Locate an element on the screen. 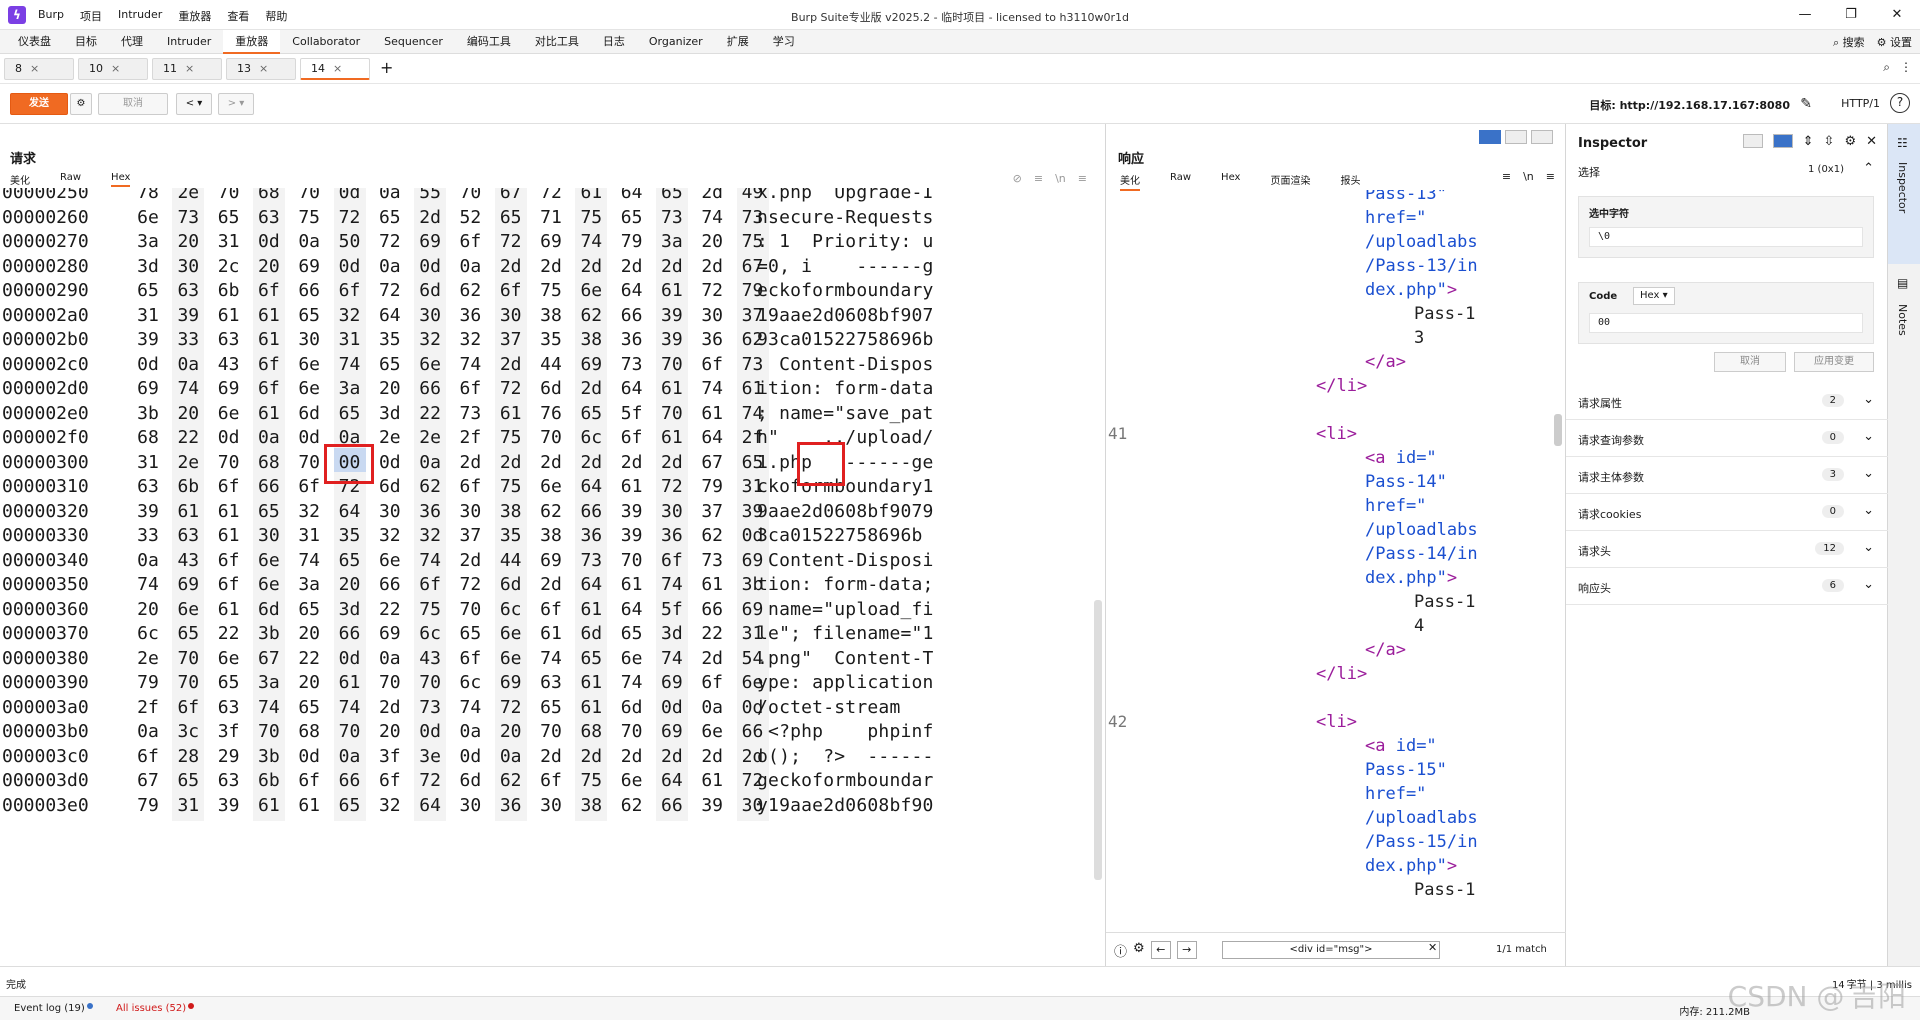 This screenshot has width=1920, height=1020. back-button: < ▾ is located at coordinates (194, 104).